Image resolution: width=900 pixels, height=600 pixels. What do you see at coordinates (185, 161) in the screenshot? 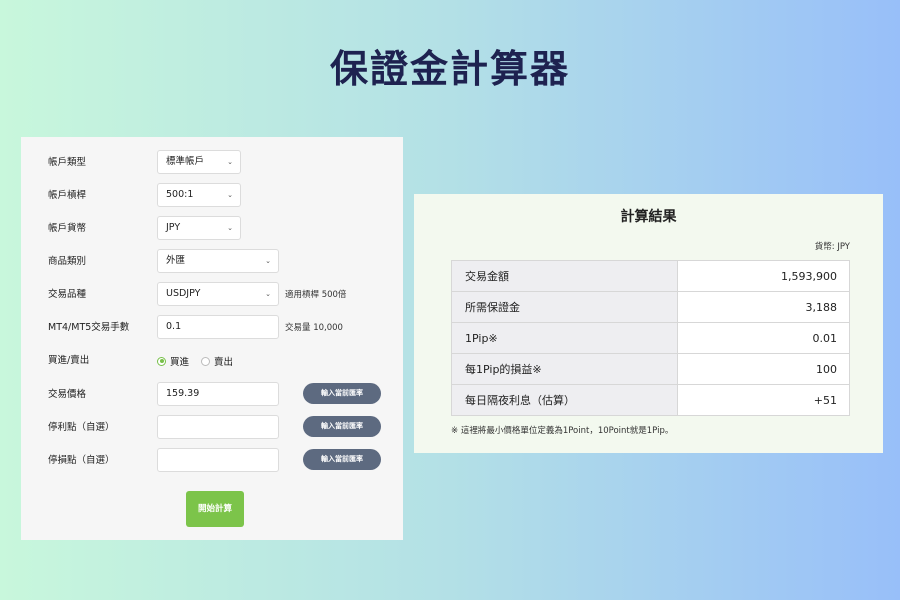
I see `account-type-value: 標準帳戶` at bounding box center [185, 161].